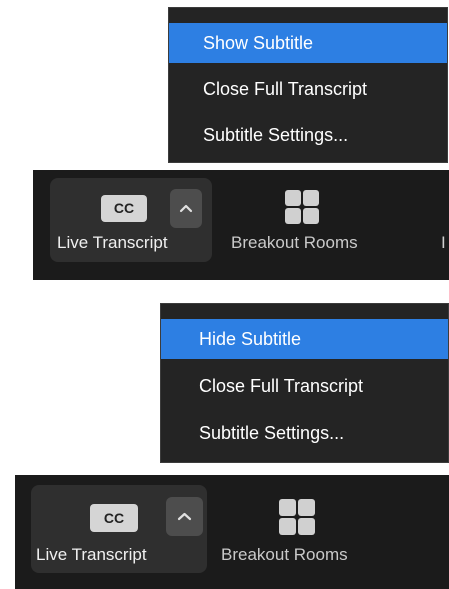  Describe the element at coordinates (308, 43) in the screenshot. I see `menu-item-show-subtitle: Show Subtitle` at that location.